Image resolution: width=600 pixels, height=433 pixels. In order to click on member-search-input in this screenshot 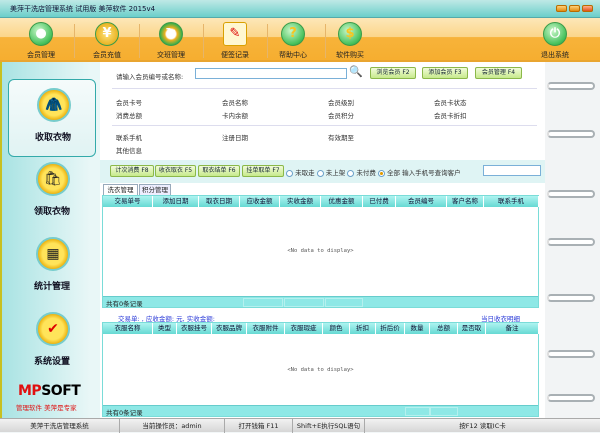, I will do `click(271, 73)`.